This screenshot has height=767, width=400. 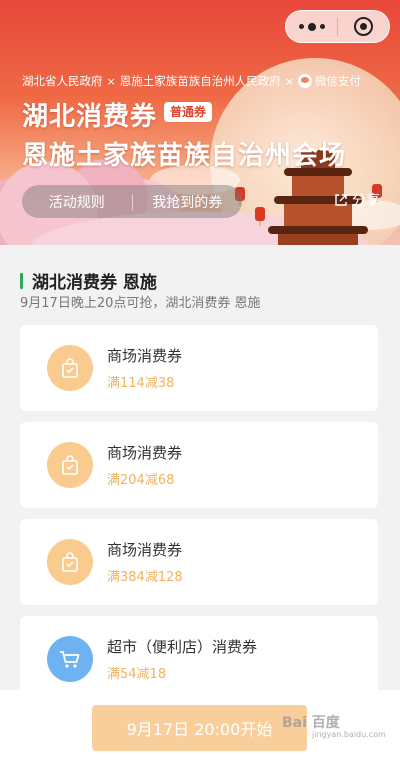 I want to click on miniprogram-capsule, so click(x=337, y=26).